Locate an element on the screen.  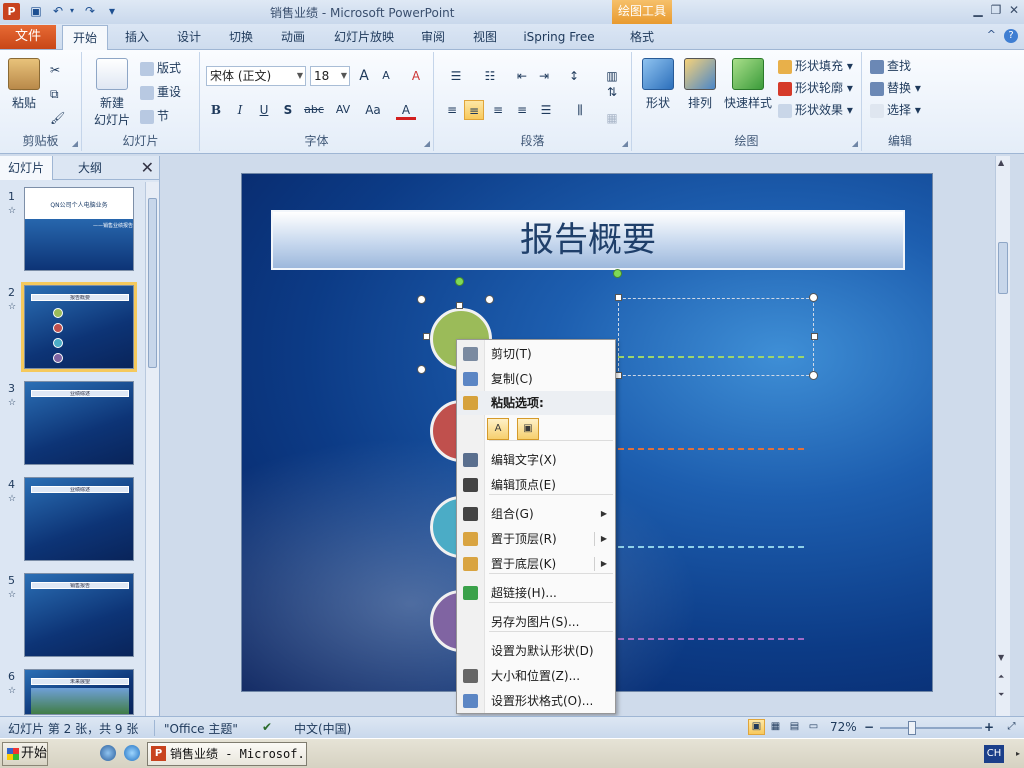
layout-button: 版式 is located at coordinates (160, 68).